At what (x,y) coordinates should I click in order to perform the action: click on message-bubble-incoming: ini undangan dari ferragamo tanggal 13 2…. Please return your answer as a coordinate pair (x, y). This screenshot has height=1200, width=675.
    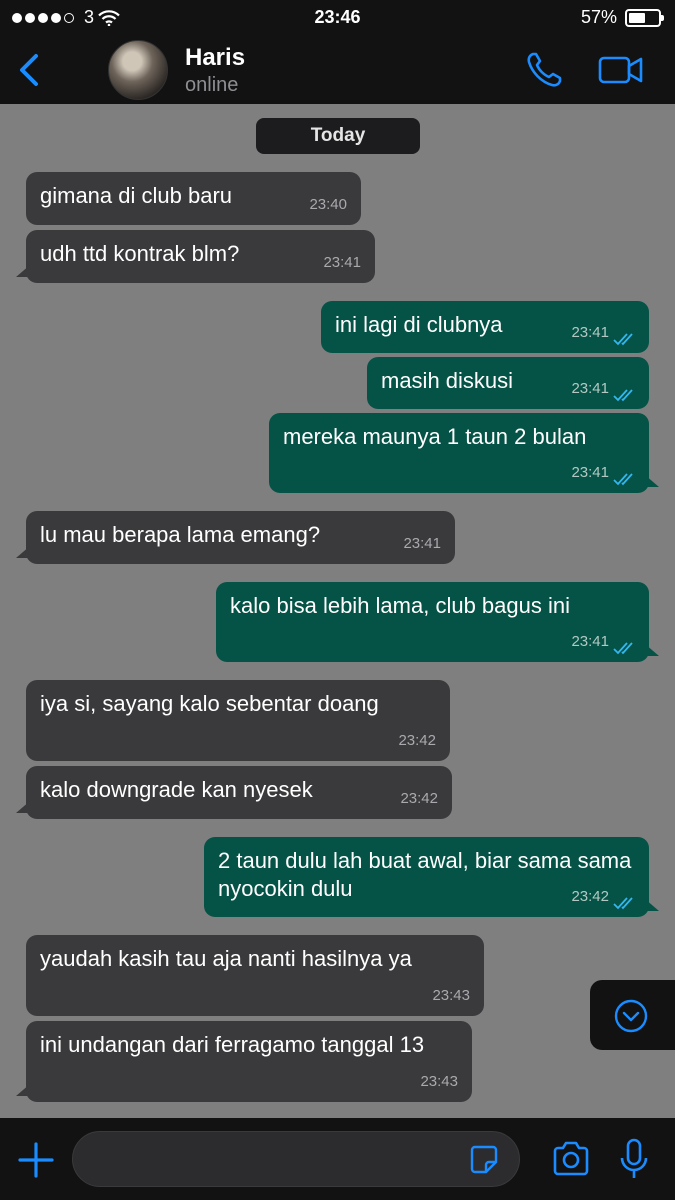
    Looking at the image, I should click on (244, 1061).